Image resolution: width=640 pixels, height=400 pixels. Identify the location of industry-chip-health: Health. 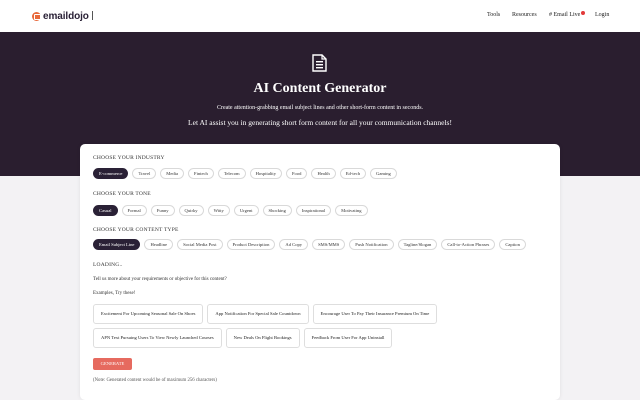
(323, 173).